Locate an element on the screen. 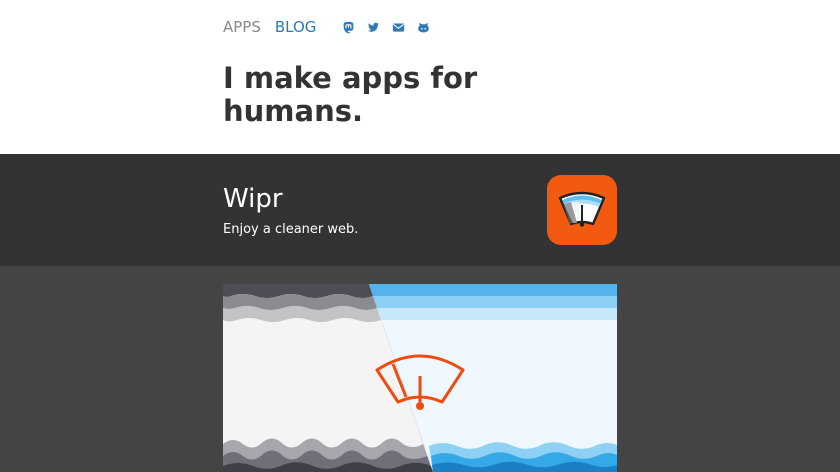  email-icon is located at coordinates (398, 27).